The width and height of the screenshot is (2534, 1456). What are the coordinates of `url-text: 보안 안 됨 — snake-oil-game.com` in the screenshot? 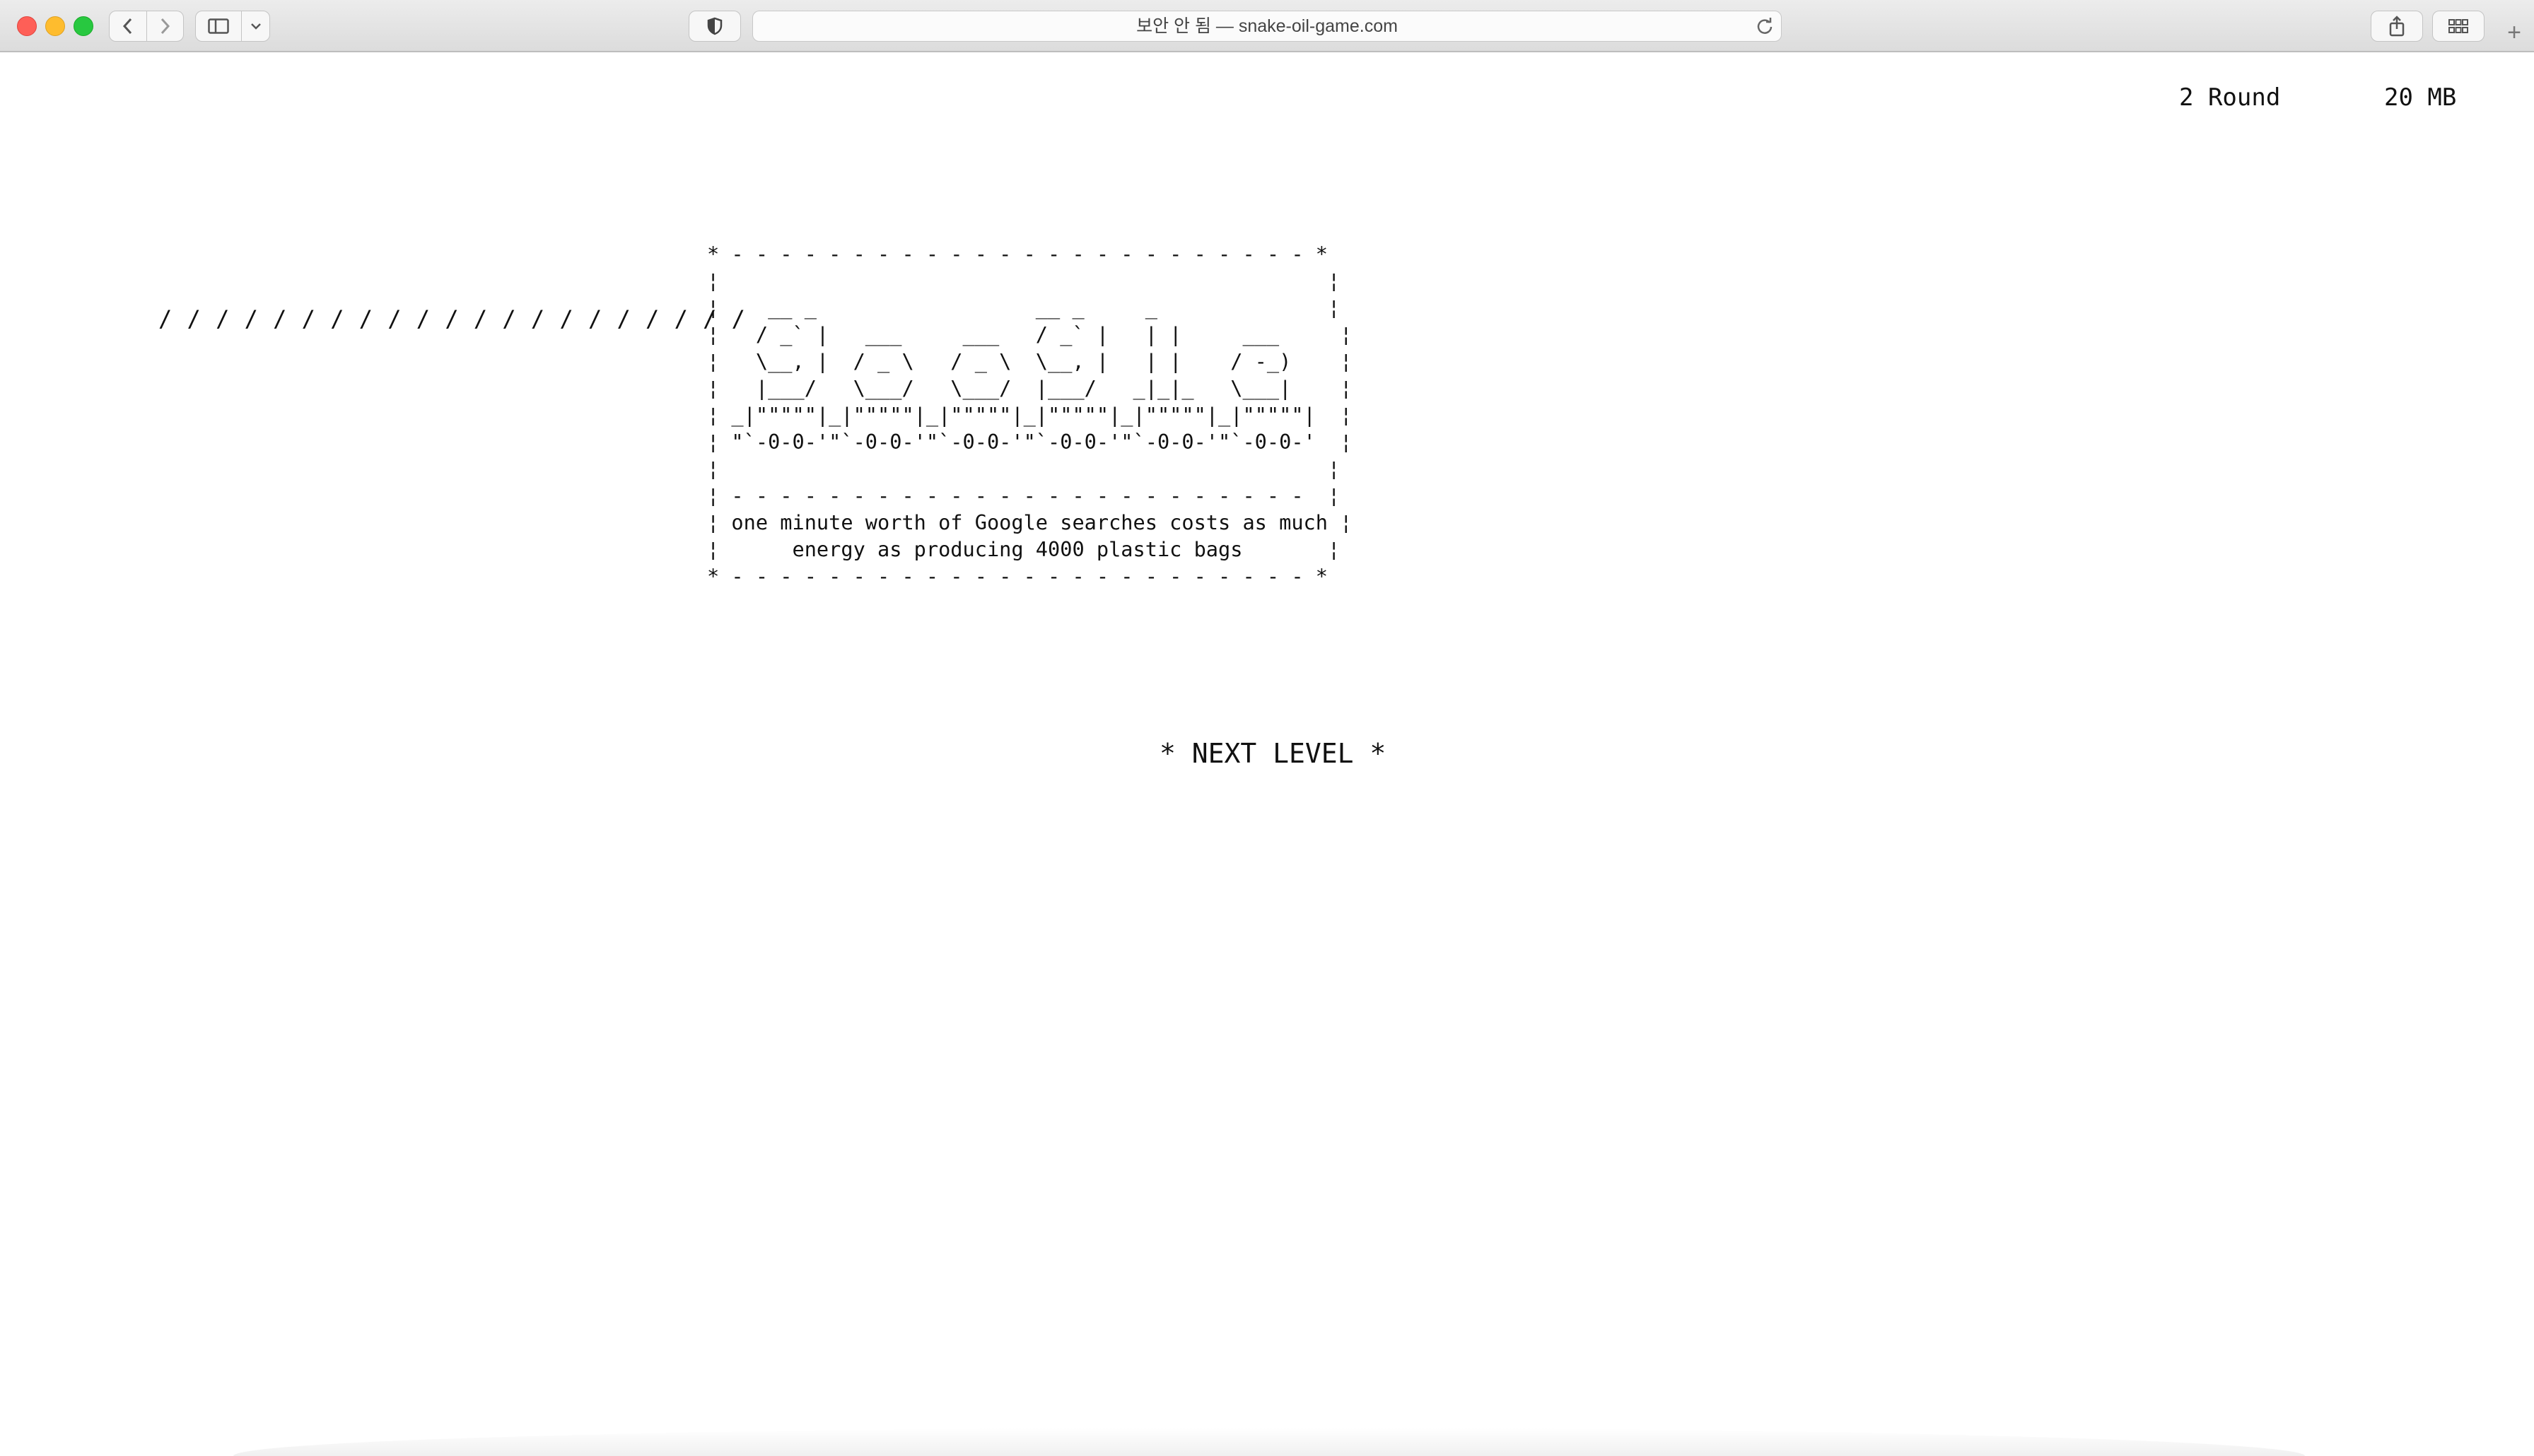 It's located at (1267, 26).